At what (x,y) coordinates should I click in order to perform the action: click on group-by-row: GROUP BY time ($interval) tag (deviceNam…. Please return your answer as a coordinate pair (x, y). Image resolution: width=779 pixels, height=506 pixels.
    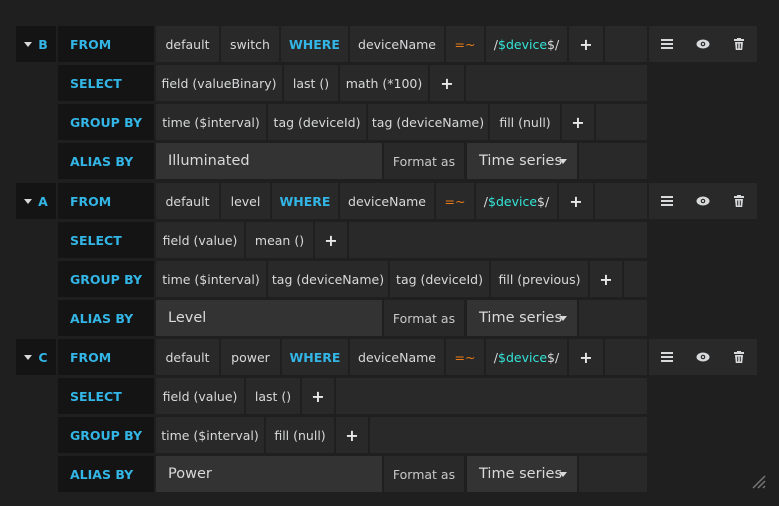
    Looking at the image, I should click on (389, 279).